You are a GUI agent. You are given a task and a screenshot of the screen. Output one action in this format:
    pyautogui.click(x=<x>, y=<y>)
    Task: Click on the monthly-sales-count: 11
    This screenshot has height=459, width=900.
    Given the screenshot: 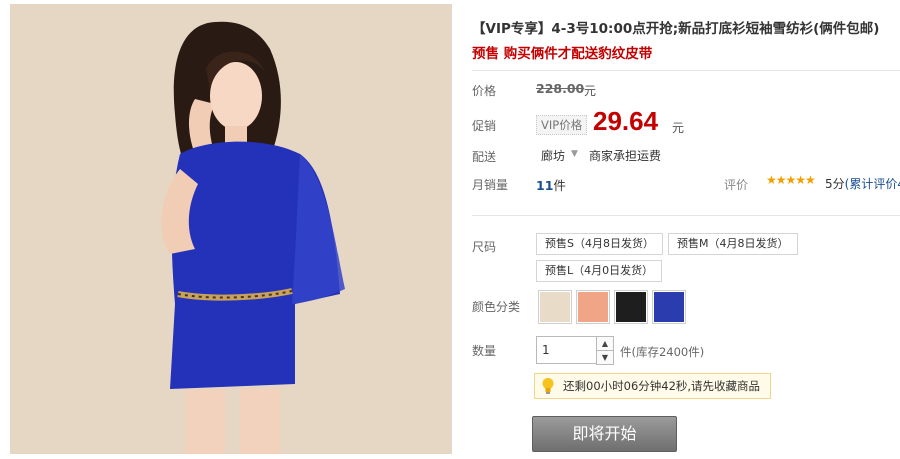 What is the action you would take?
    pyautogui.click(x=545, y=185)
    